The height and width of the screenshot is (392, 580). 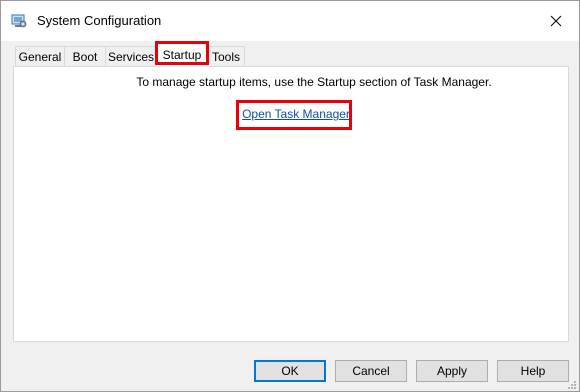 What do you see at coordinates (452, 371) in the screenshot?
I see `apply-button: Apply` at bounding box center [452, 371].